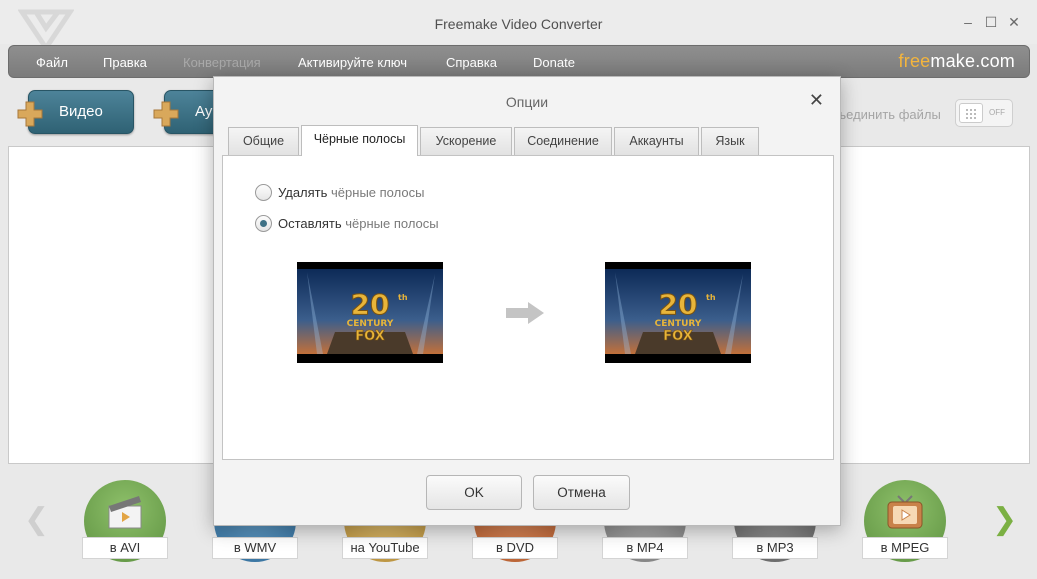 This screenshot has height=579, width=1037. Describe the element at coordinates (914, 61) in the screenshot. I see `brand-logo-part1: free` at that location.